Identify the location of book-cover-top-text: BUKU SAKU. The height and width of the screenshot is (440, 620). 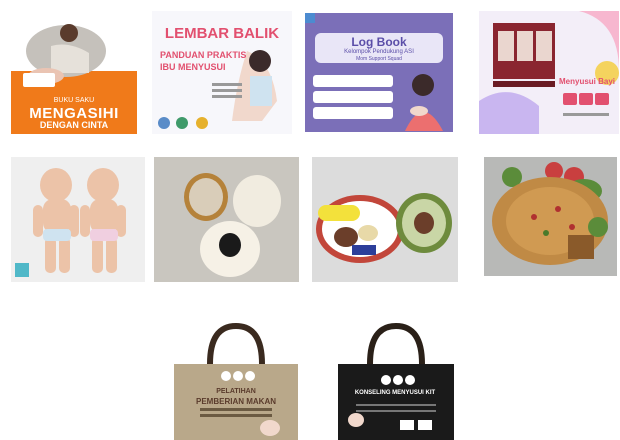
(74, 100).